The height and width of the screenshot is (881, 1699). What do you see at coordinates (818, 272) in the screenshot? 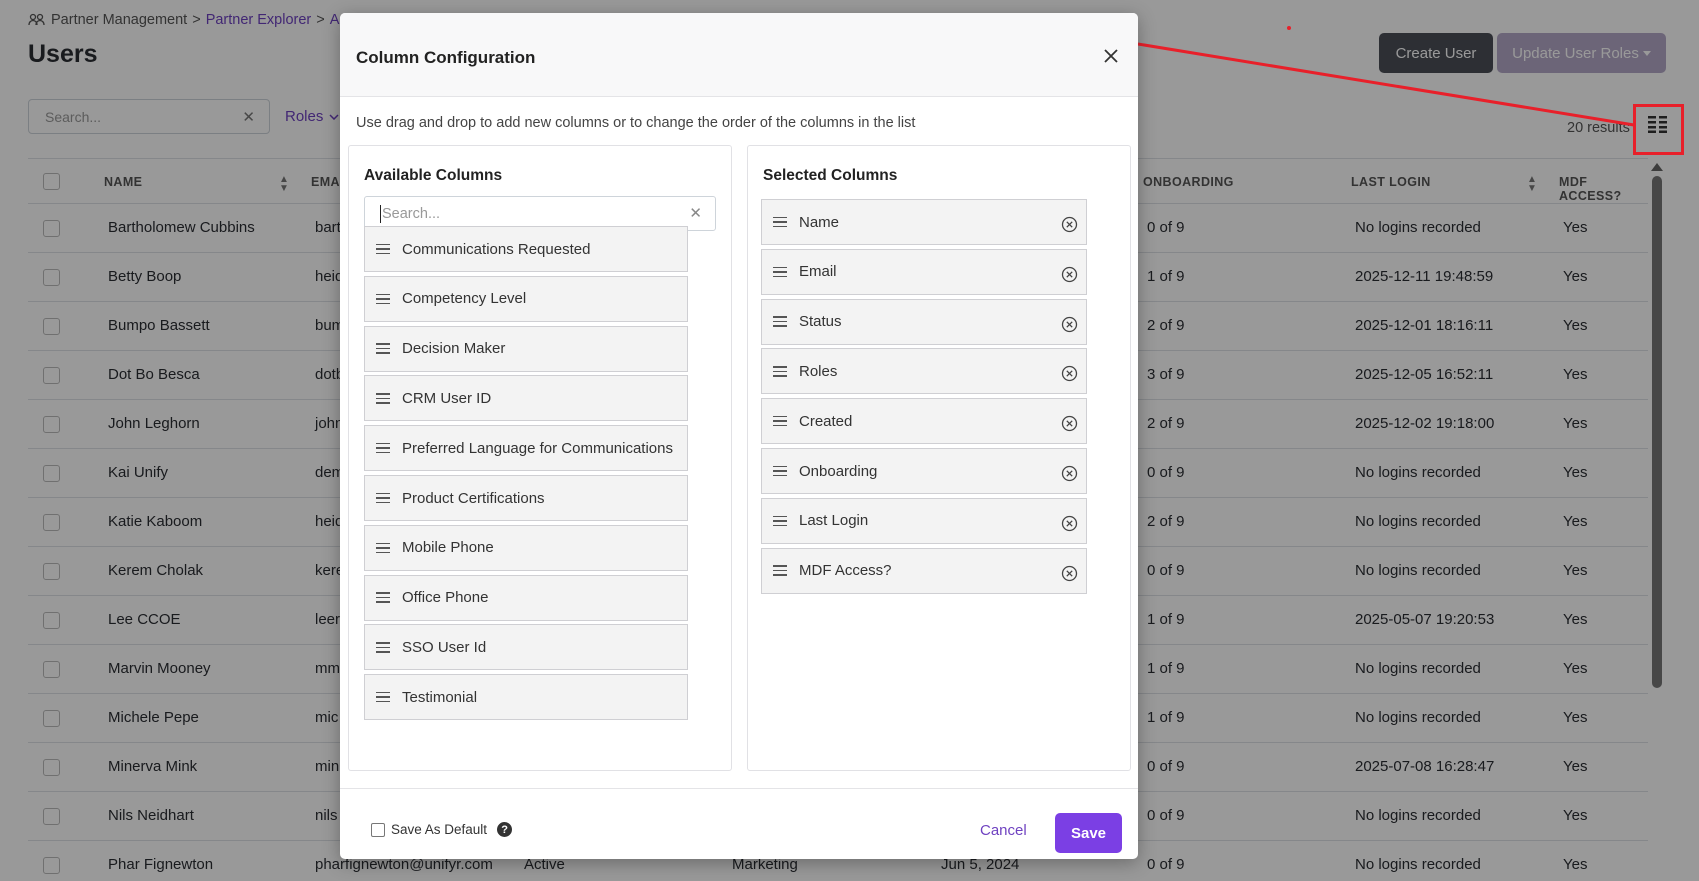
I see `selected-column-label: Email` at bounding box center [818, 272].